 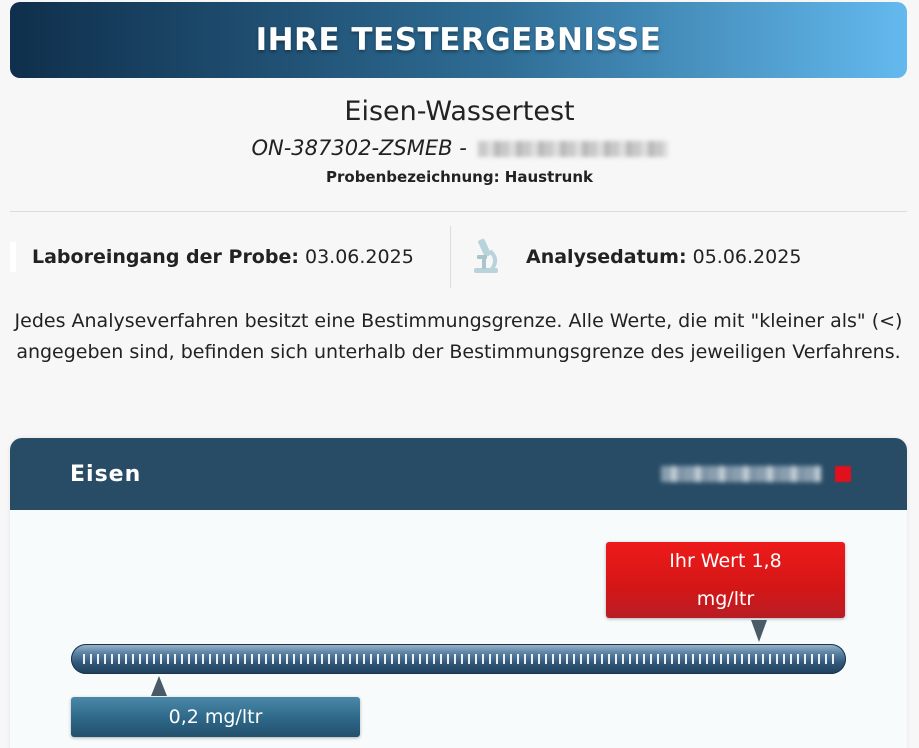 What do you see at coordinates (843, 474) in the screenshot?
I see `status-square-icon` at bounding box center [843, 474].